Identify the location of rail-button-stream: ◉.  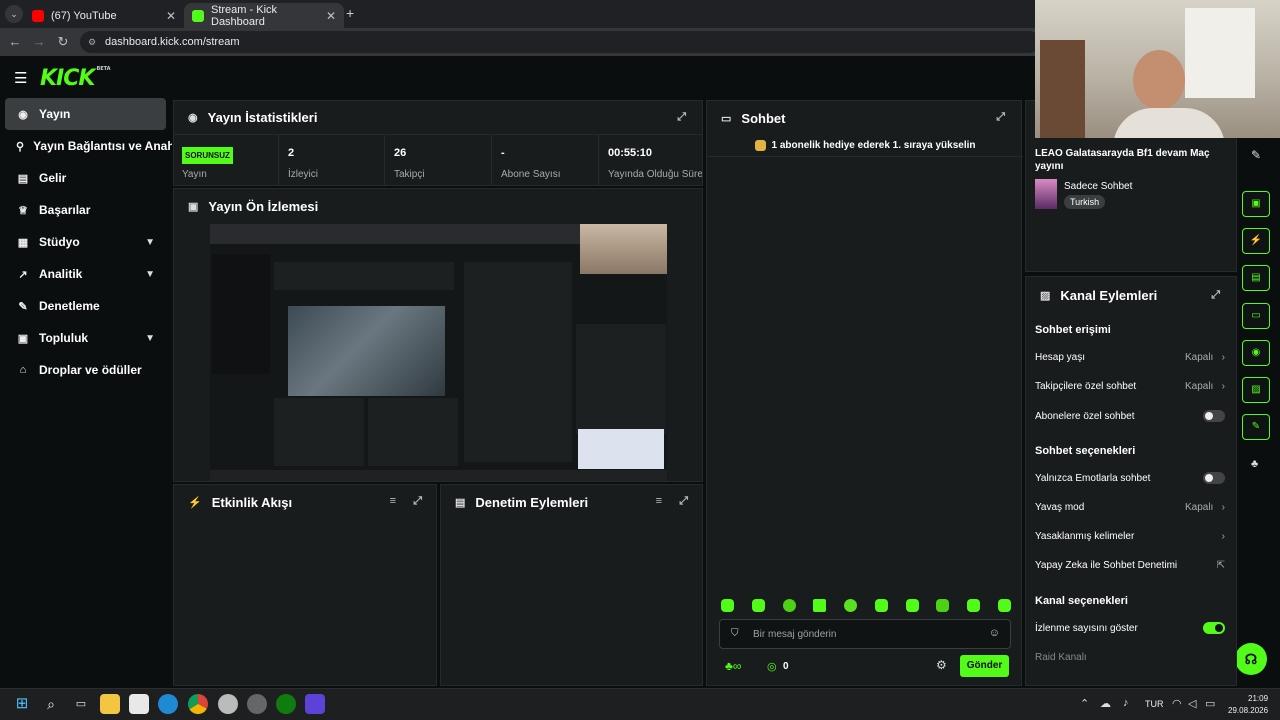
(1256, 353).